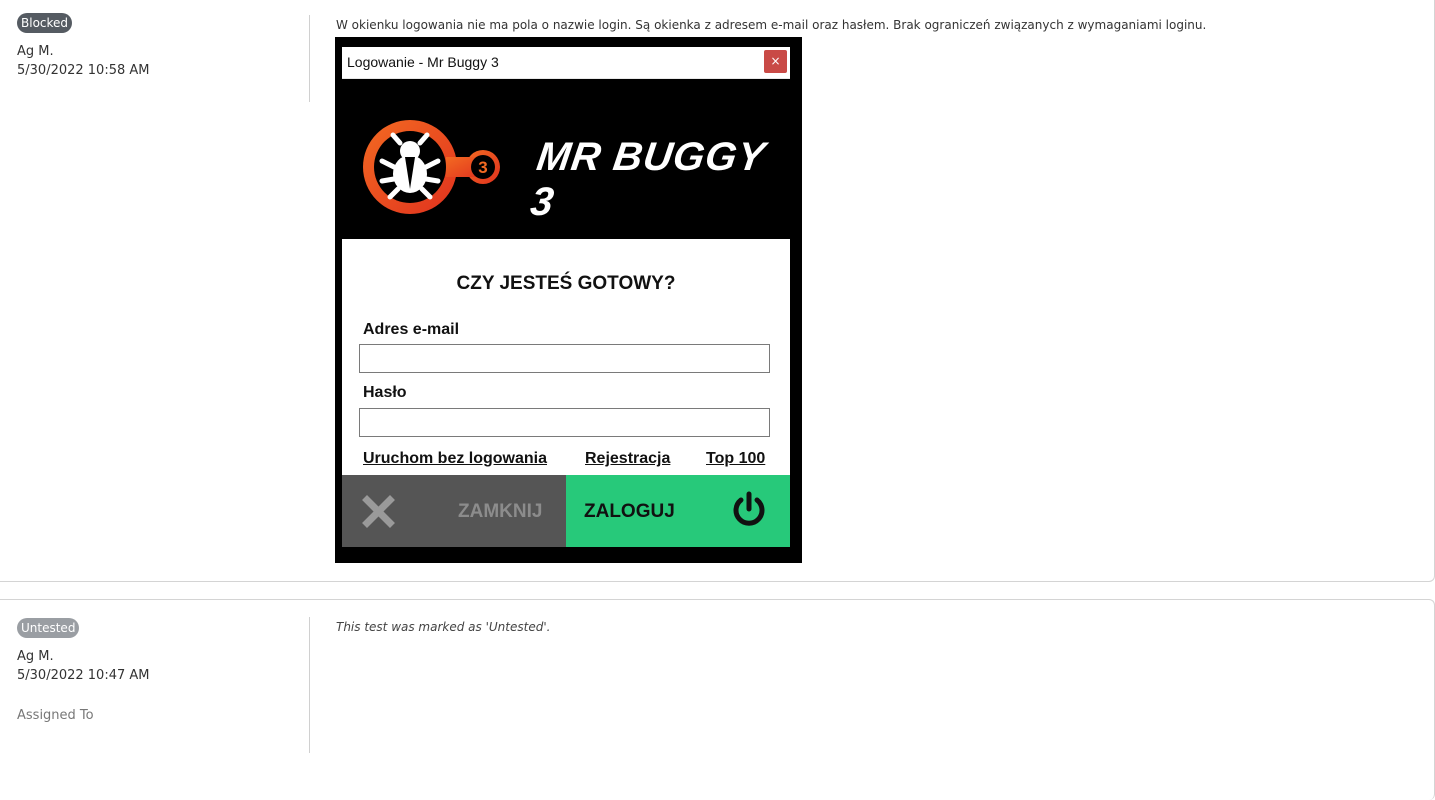 The image size is (1435, 800). What do you see at coordinates (455, 459) in the screenshot?
I see `run-without-login-link: Uruchom bez logowania` at bounding box center [455, 459].